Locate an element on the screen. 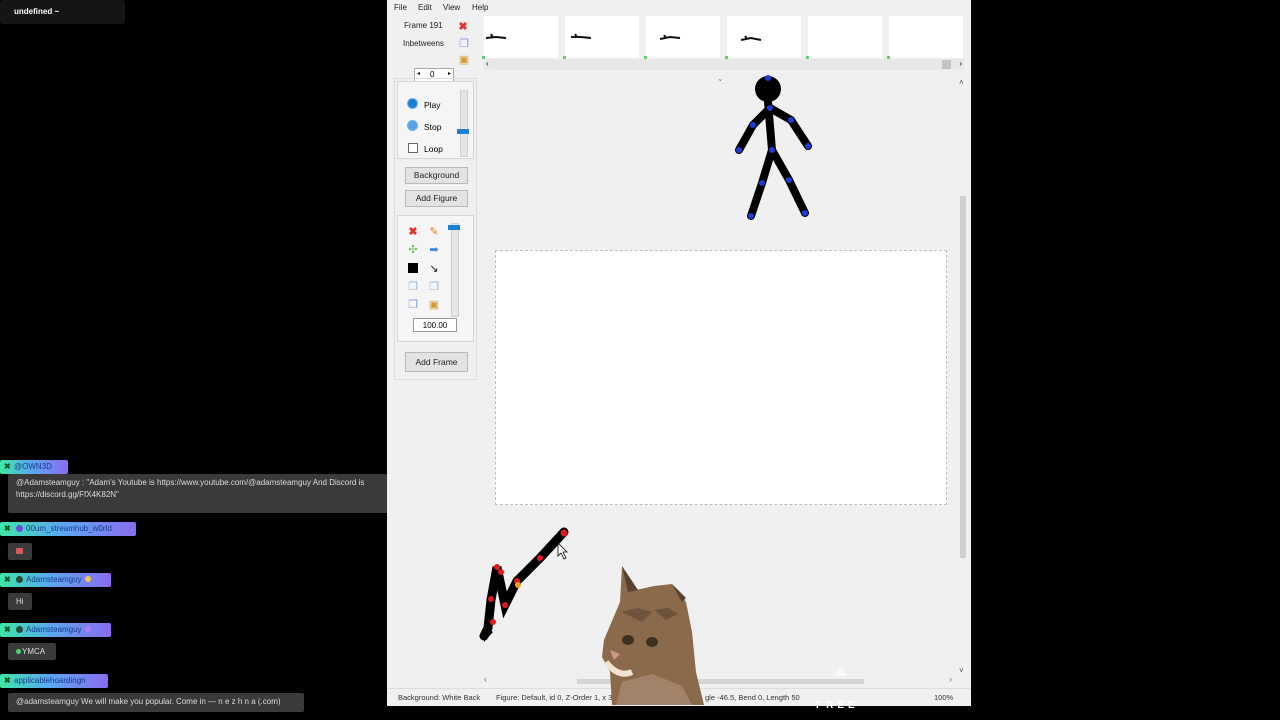  chat-user-chip: ✖ applicablehoardingn is located at coordinates (54, 681).